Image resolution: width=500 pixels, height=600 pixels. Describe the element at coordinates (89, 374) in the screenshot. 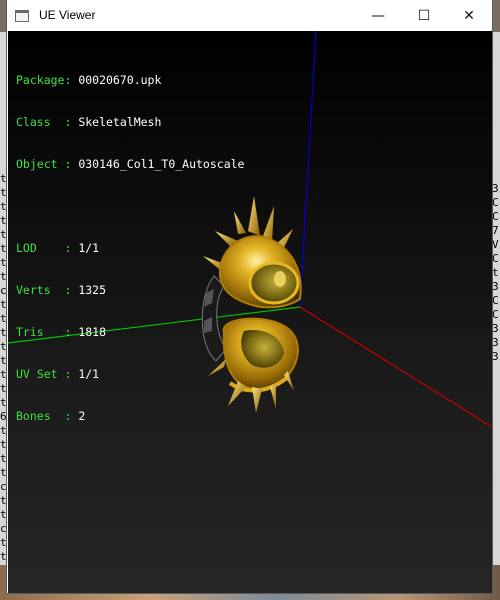

I see `uvset-value: 1/1` at that location.